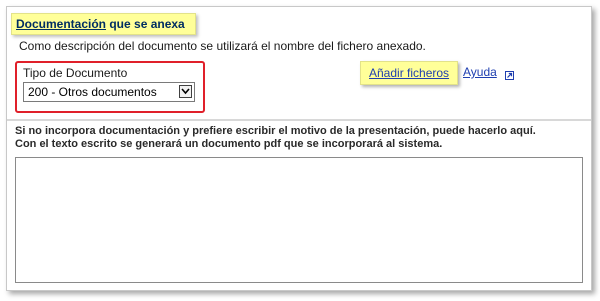  I want to click on section-title-rest: que se anexa, so click(145, 24).